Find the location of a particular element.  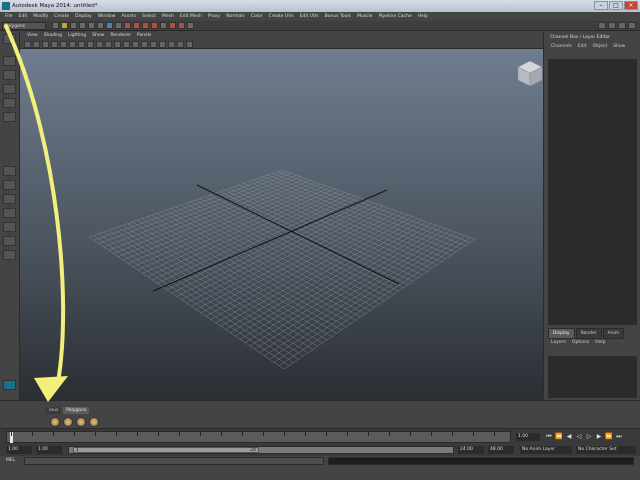

panel-menu-shading: Shading is located at coordinates (53, 36).